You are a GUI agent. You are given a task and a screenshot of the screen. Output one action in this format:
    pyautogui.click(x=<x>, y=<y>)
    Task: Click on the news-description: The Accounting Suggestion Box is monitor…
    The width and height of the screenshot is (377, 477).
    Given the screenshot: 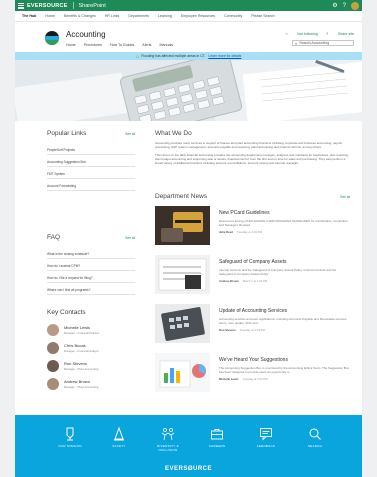 What is the action you would take?
    pyautogui.click(x=284, y=370)
    